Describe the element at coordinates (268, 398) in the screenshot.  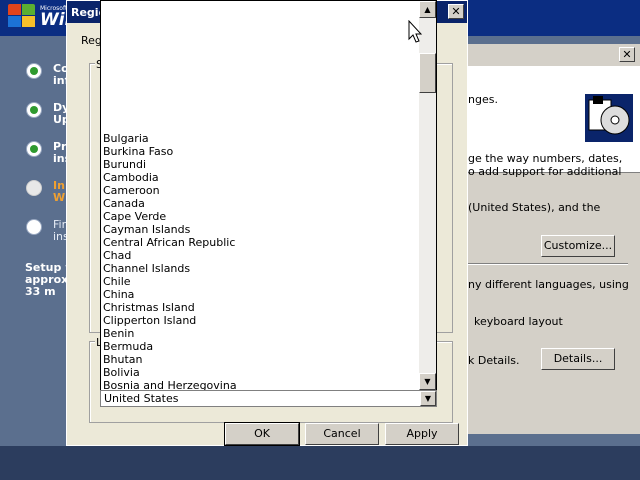
I see `country-combobox: United States ▼` at that location.